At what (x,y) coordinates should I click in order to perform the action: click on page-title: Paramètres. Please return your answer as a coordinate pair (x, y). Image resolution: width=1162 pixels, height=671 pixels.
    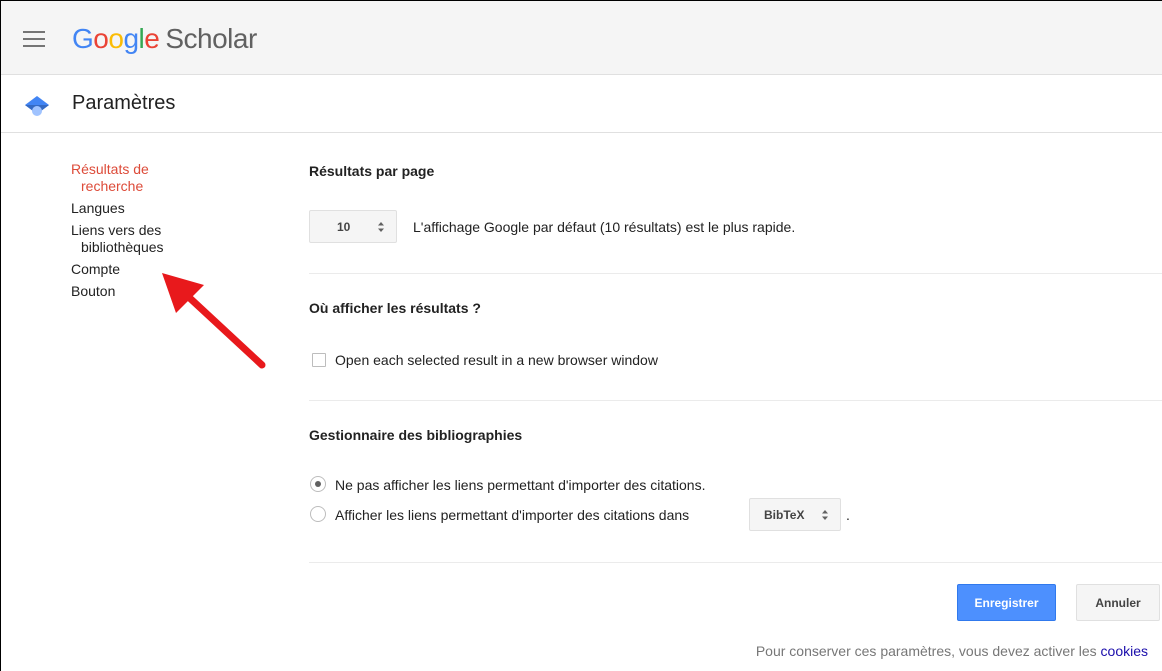
    Looking at the image, I should click on (124, 103).